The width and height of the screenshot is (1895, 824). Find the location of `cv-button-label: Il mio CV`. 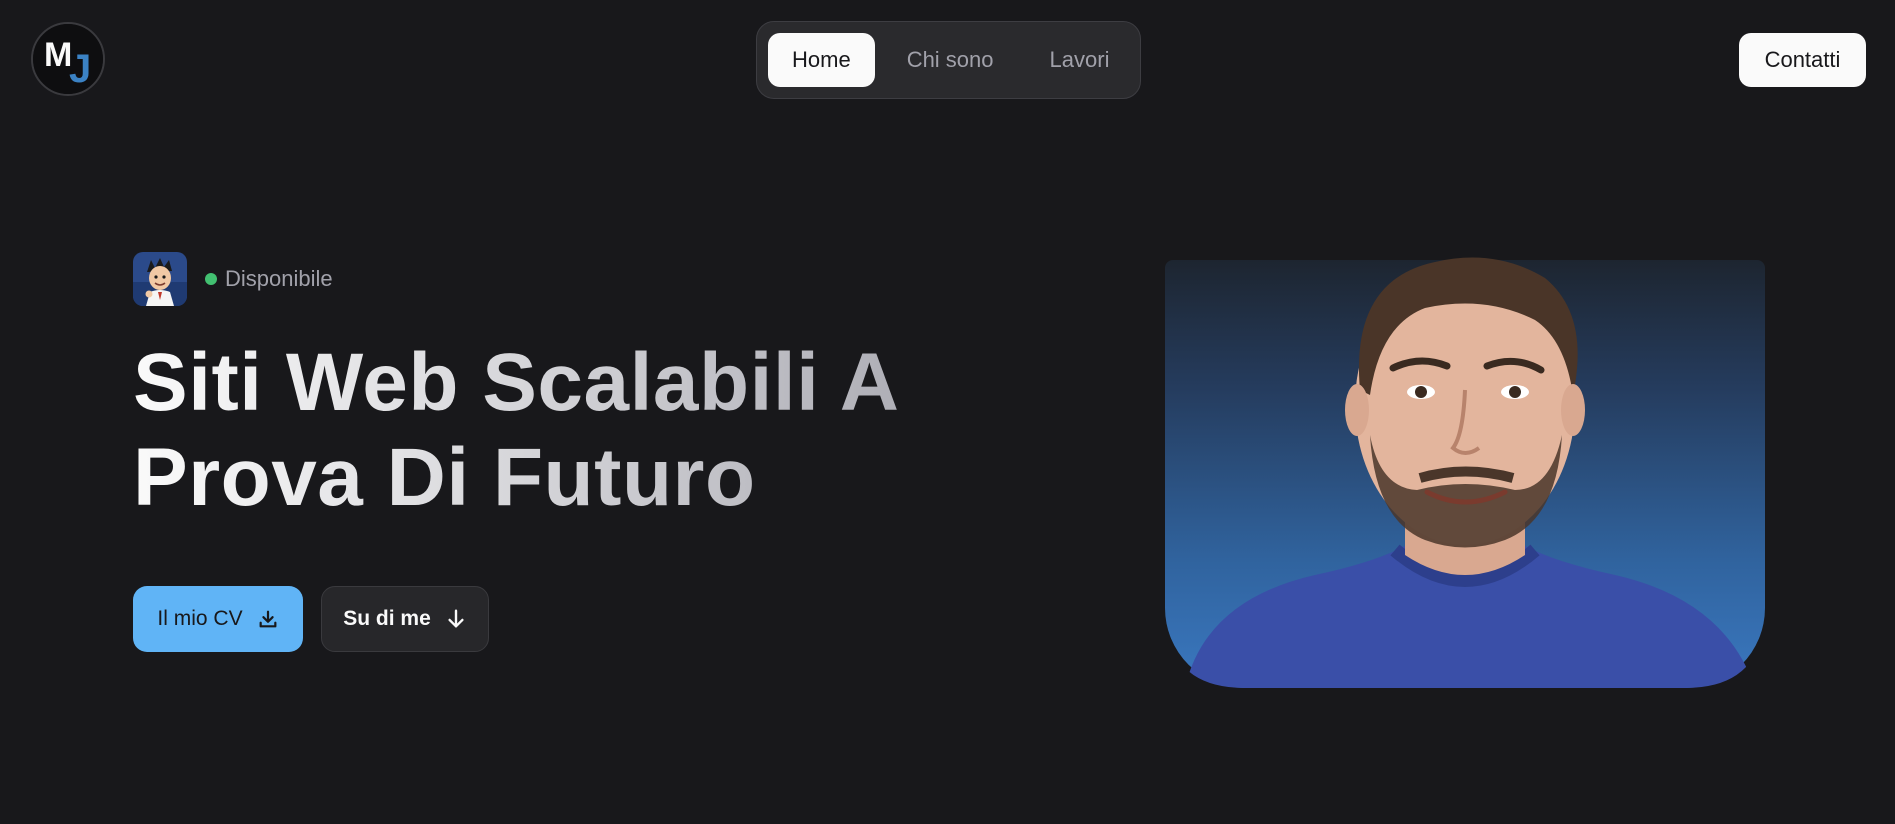

cv-button-label: Il mio CV is located at coordinates (200, 618).